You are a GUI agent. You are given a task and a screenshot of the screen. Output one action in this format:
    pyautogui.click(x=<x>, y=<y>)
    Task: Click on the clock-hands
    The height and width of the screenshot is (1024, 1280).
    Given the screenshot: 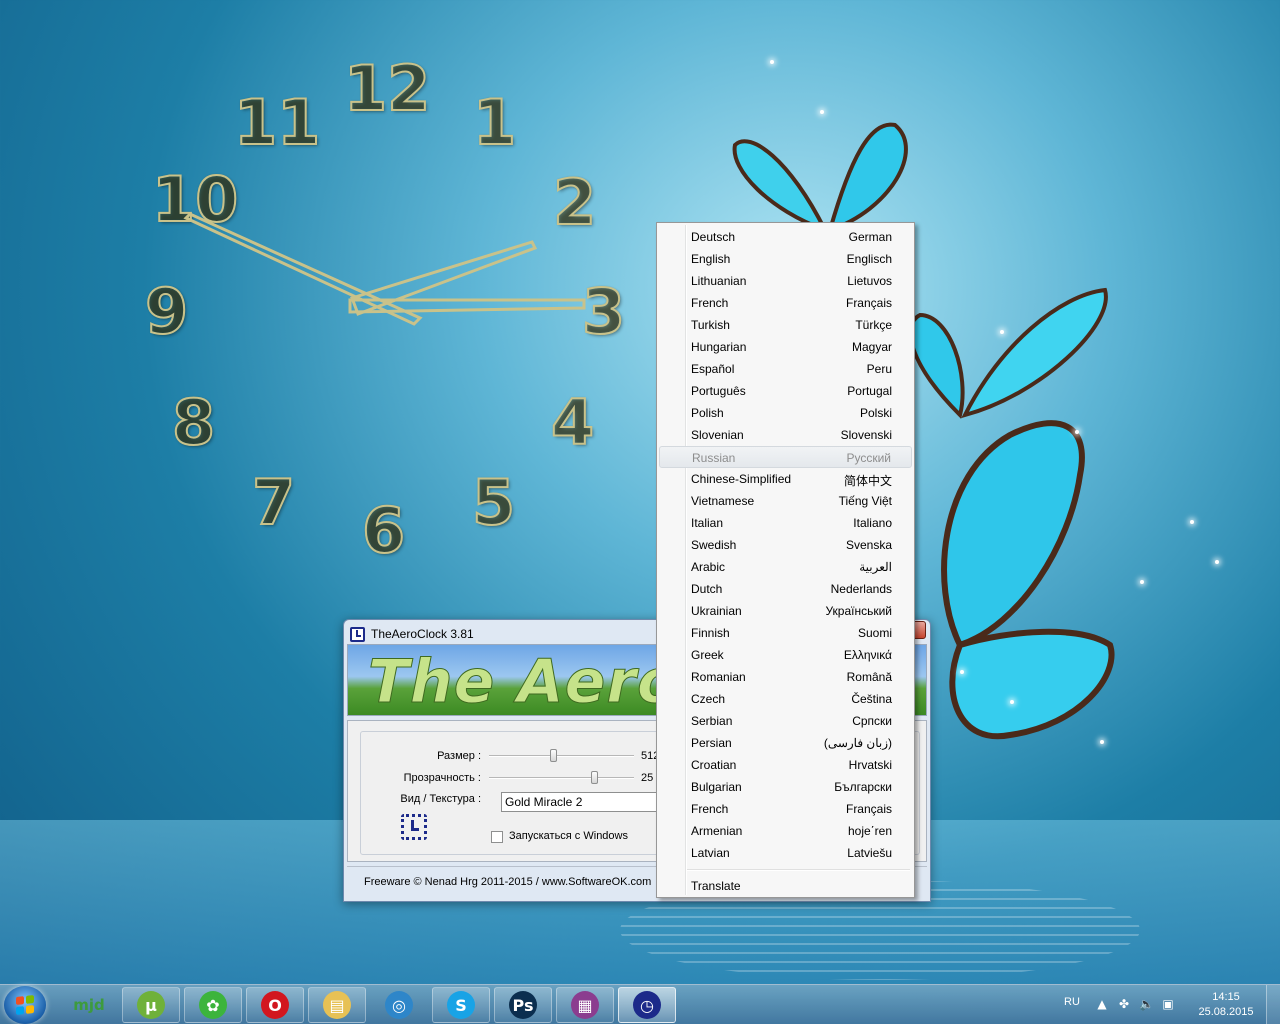 What is the action you would take?
    pyautogui.click(x=384, y=269)
    